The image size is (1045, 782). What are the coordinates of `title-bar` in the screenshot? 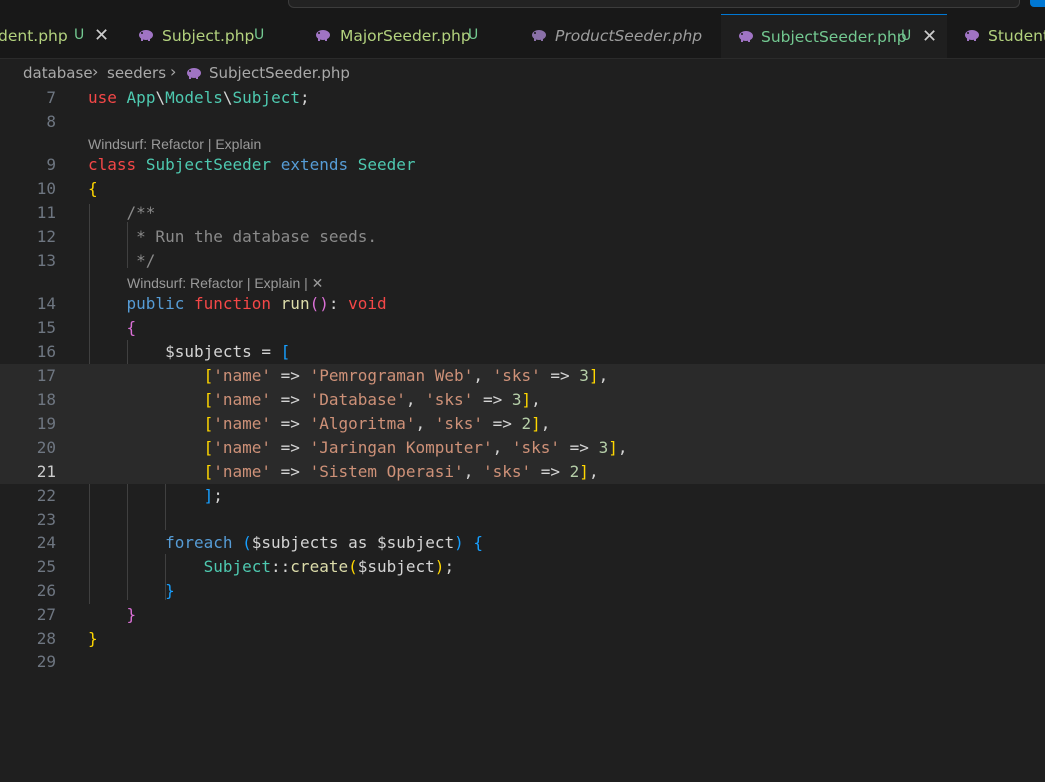 It's located at (522, 7).